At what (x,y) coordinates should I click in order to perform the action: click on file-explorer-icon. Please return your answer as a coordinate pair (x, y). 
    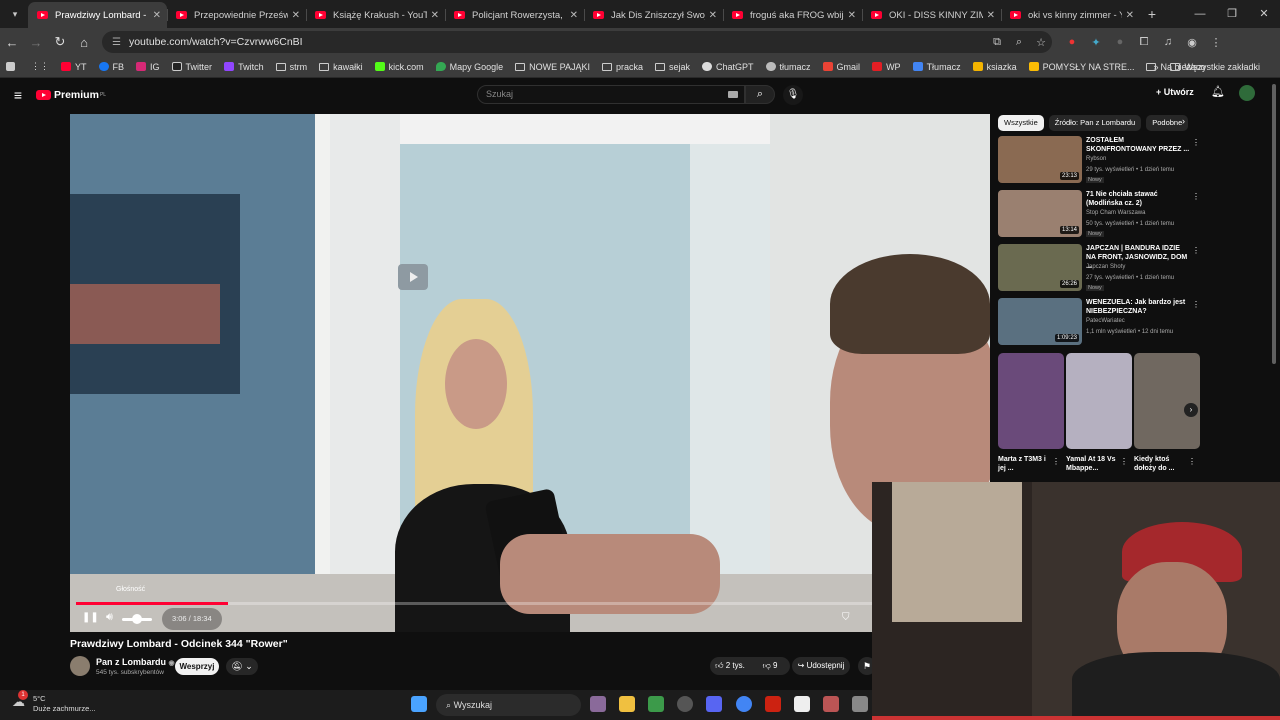
    Looking at the image, I should click on (627, 704).